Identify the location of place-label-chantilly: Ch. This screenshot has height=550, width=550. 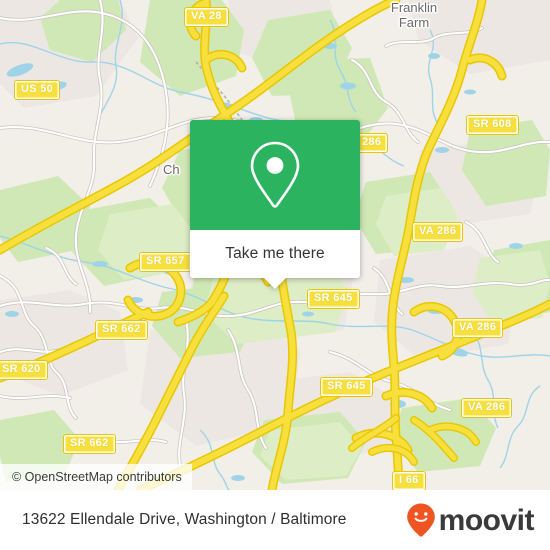
(171, 169).